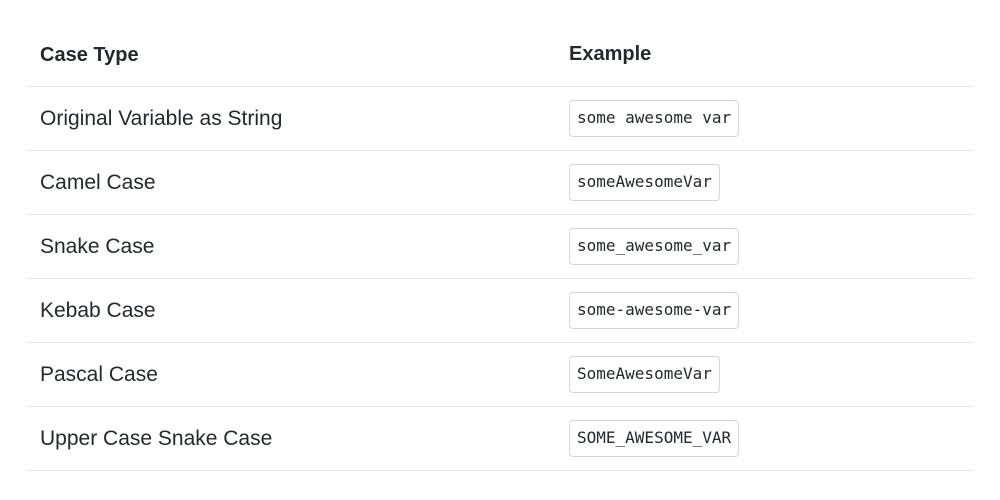 The image size is (1000, 500). What do you see at coordinates (156, 438) in the screenshot?
I see `case-type-cell: Upper Case Snake Case` at bounding box center [156, 438].